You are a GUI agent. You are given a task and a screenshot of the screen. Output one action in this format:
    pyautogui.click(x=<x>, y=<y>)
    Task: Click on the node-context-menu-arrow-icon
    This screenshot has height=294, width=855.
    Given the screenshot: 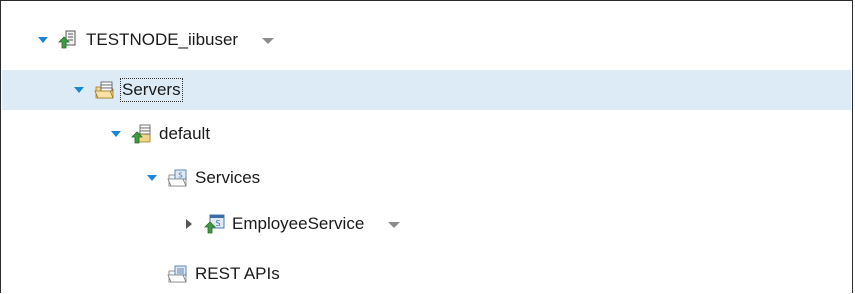 What is the action you would take?
    pyautogui.click(x=268, y=40)
    